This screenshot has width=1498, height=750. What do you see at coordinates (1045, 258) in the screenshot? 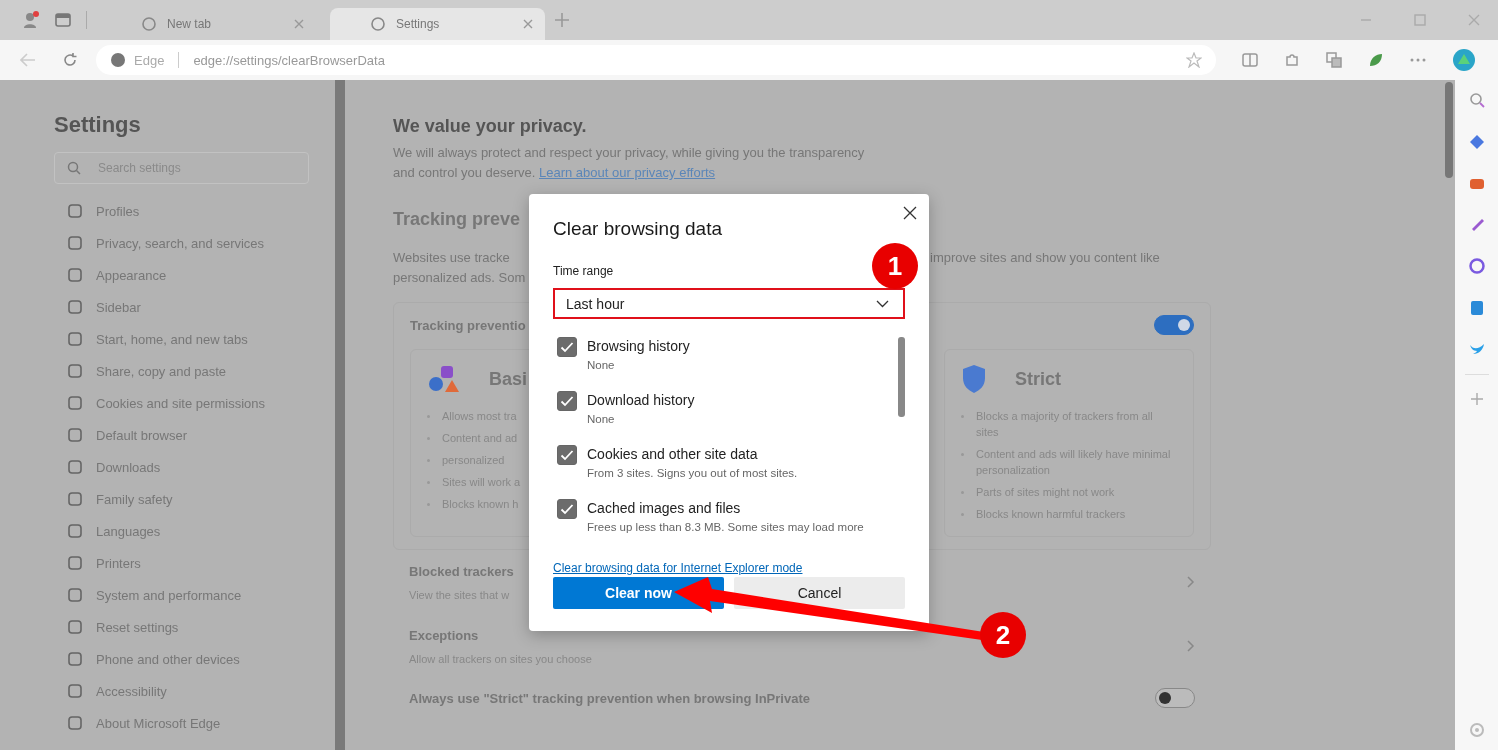
I see `description-text: improve sites and show you content like` at bounding box center [1045, 258].